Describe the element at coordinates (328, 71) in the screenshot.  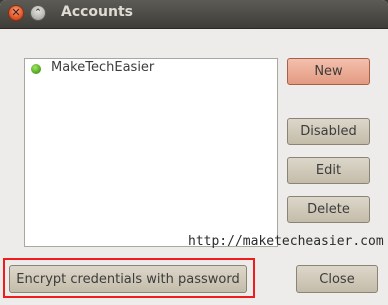
I see `new-button: New` at that location.